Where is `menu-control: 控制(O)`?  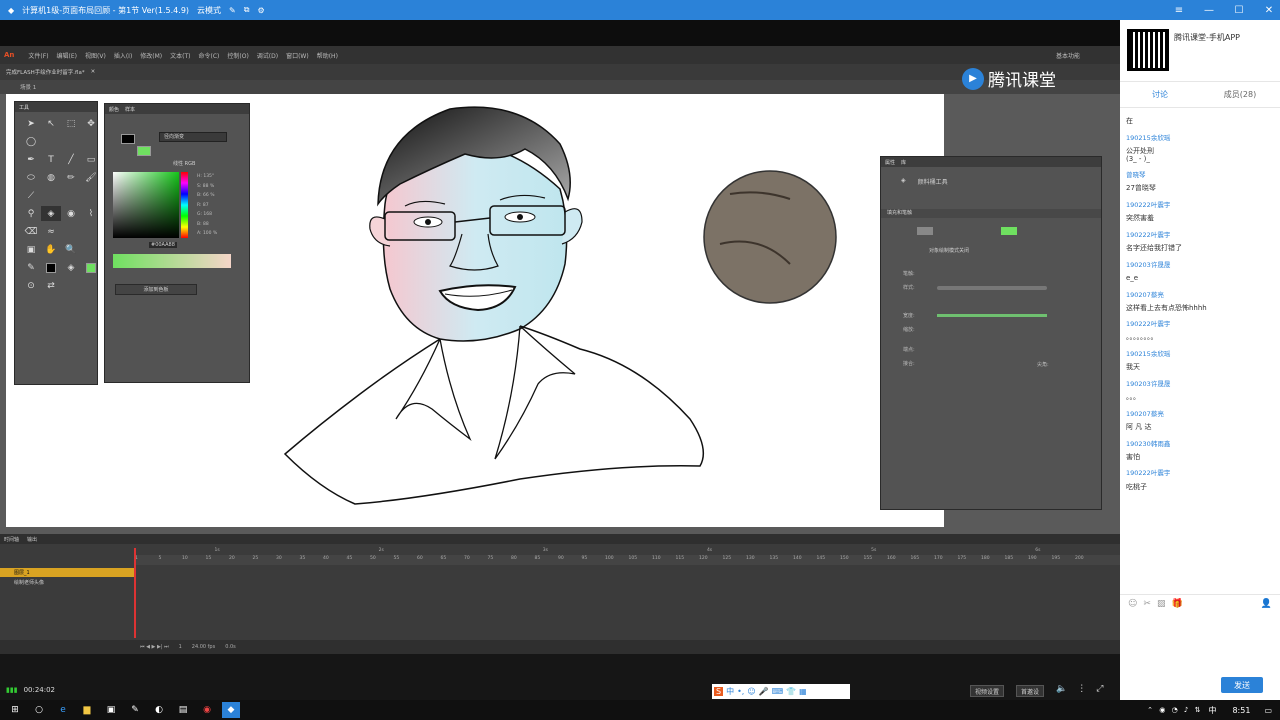 menu-control: 控制(O) is located at coordinates (237, 55).